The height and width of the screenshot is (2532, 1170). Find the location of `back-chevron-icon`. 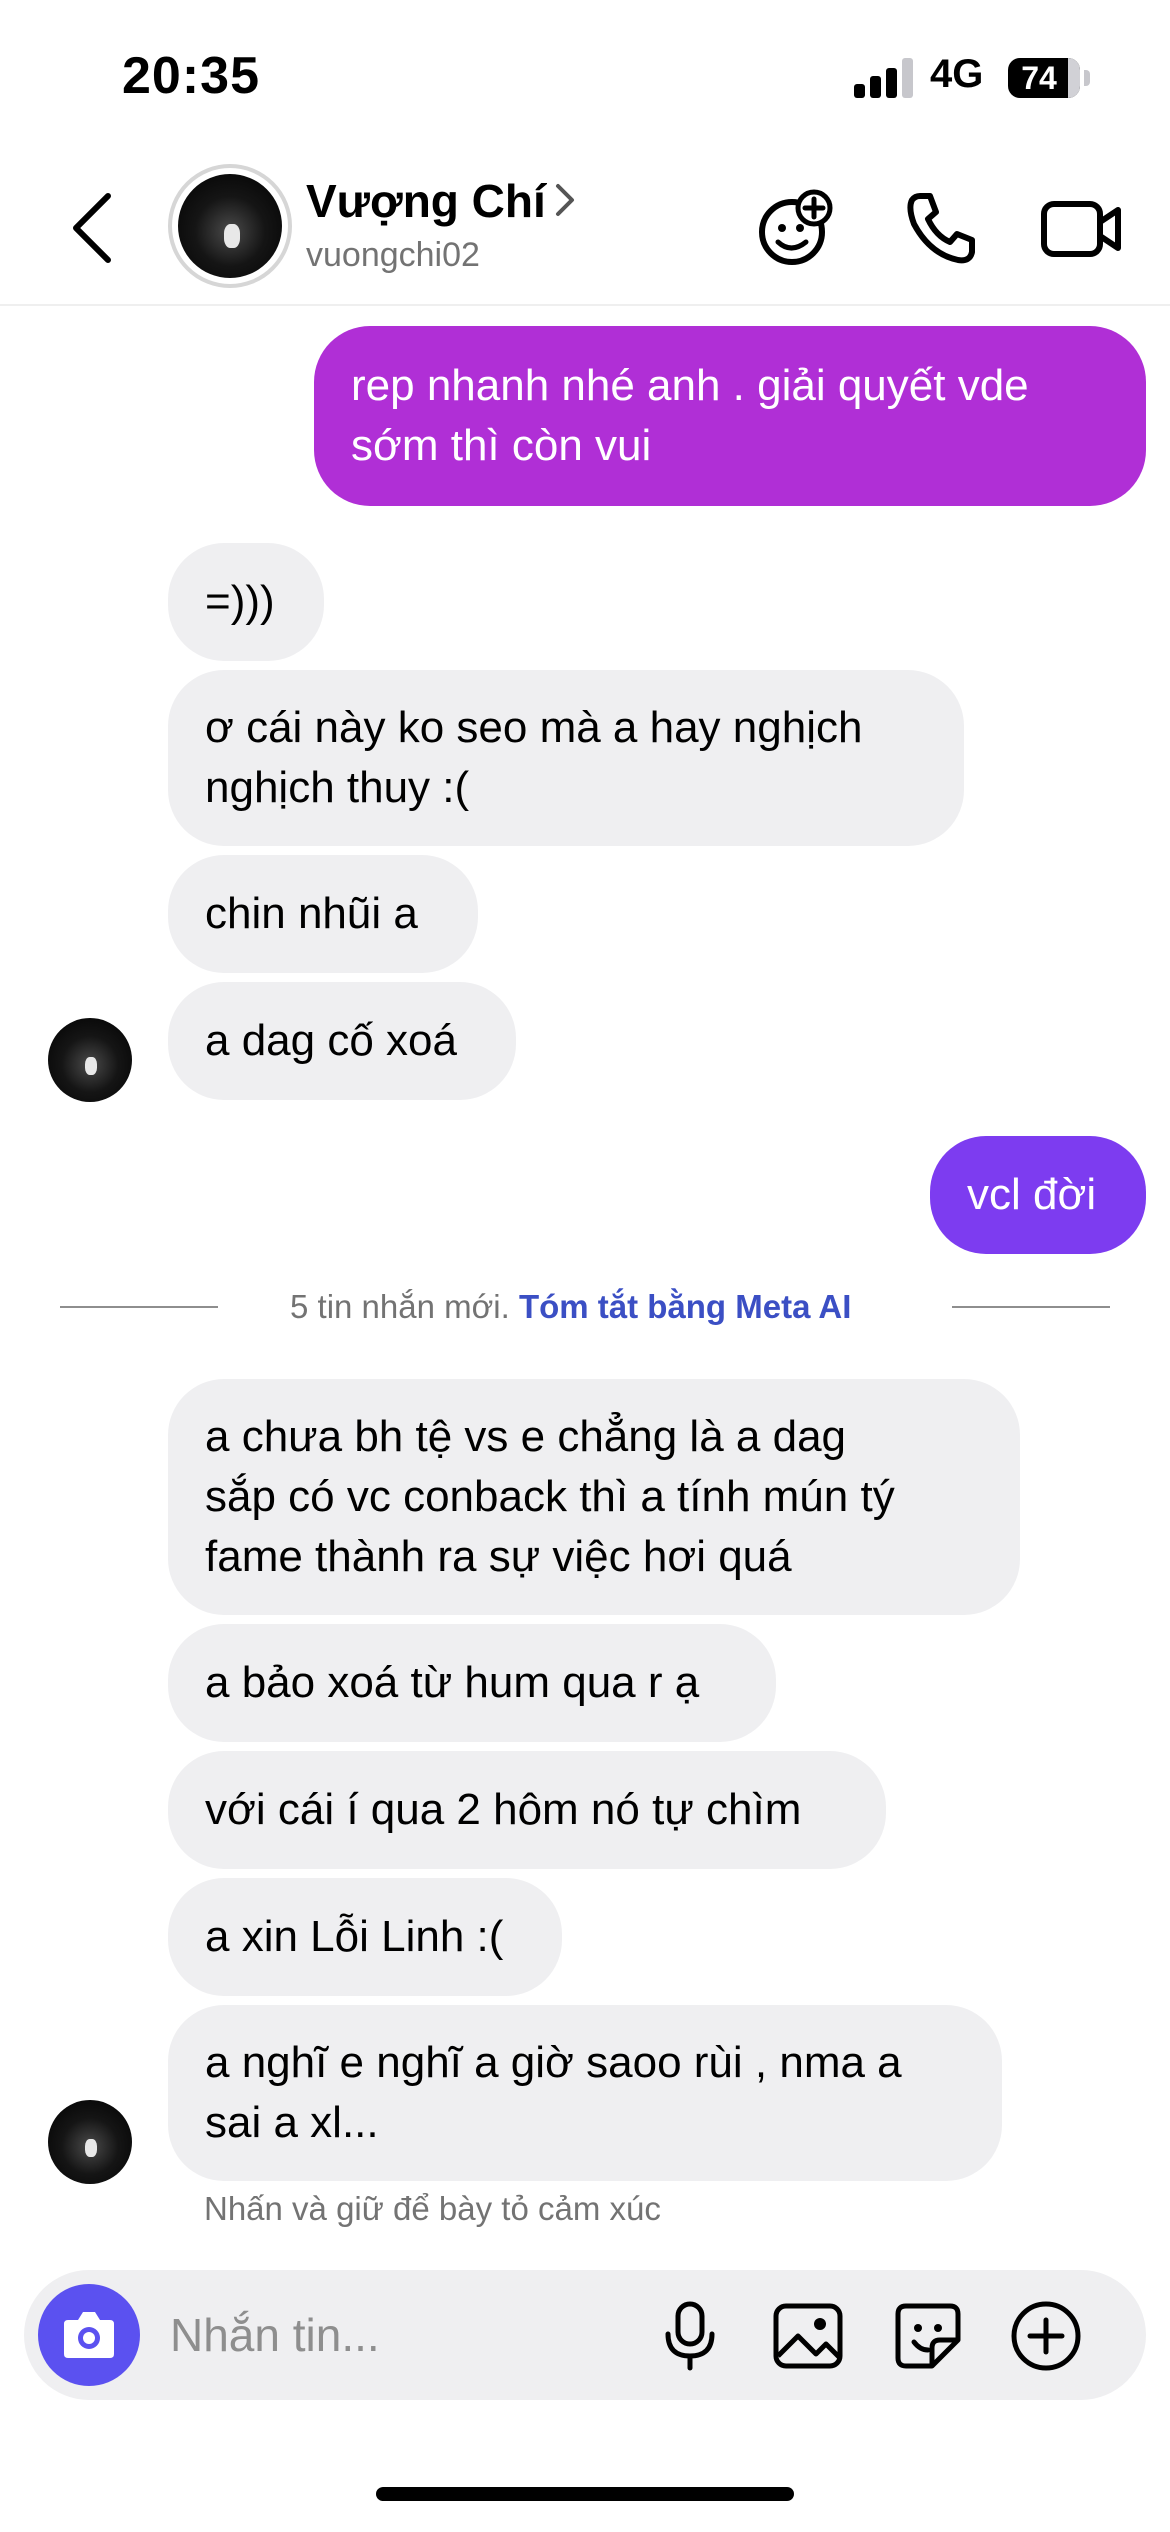

back-chevron-icon is located at coordinates (92, 228).